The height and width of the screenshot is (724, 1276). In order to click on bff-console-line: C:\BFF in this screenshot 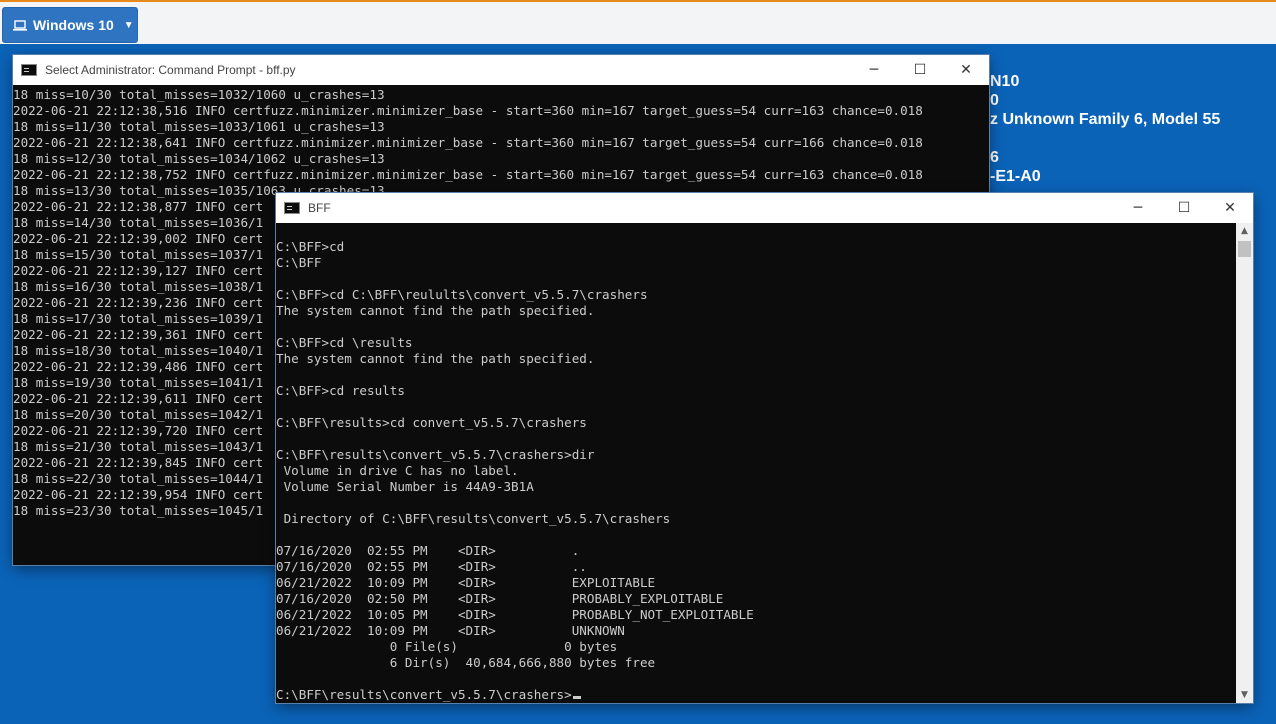, I will do `click(299, 262)`.